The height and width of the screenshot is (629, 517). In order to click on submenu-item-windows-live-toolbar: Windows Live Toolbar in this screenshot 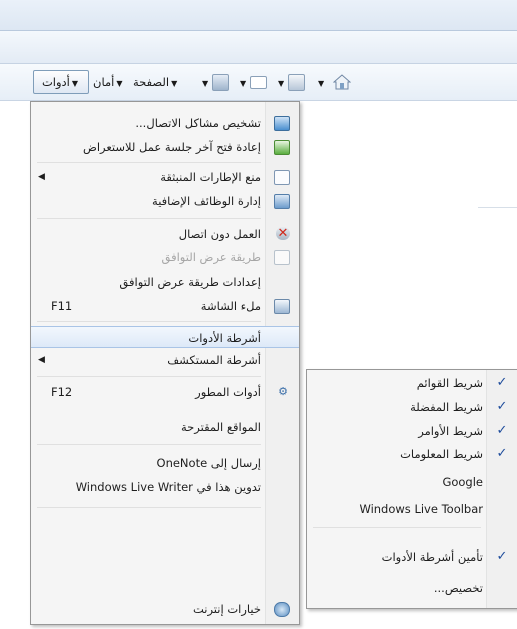, I will do `click(412, 509)`.